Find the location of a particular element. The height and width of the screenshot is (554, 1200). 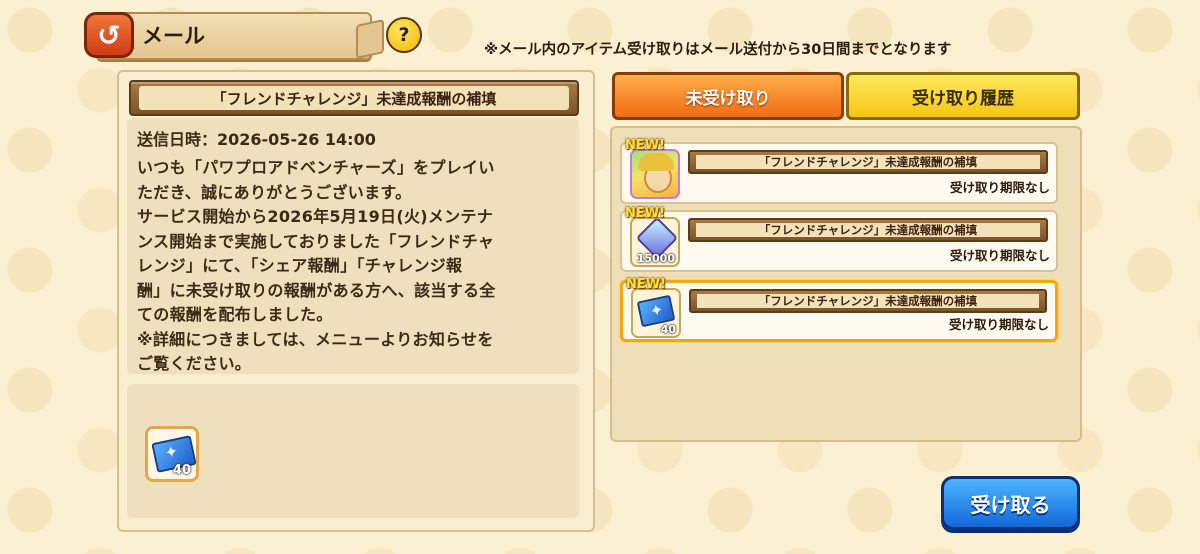

help-button: ? is located at coordinates (404, 35).